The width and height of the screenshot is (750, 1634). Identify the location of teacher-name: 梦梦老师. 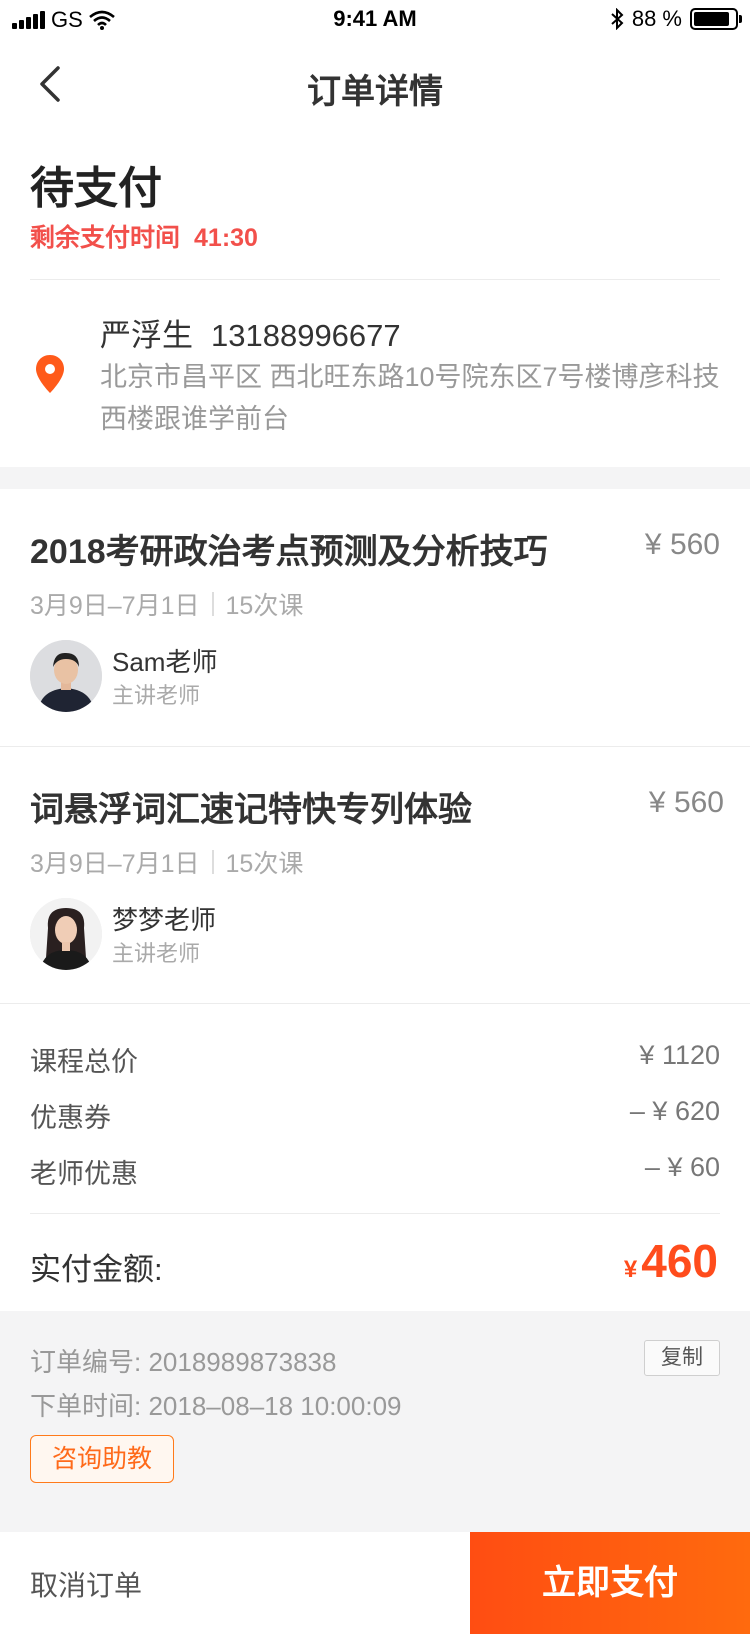
(164, 920).